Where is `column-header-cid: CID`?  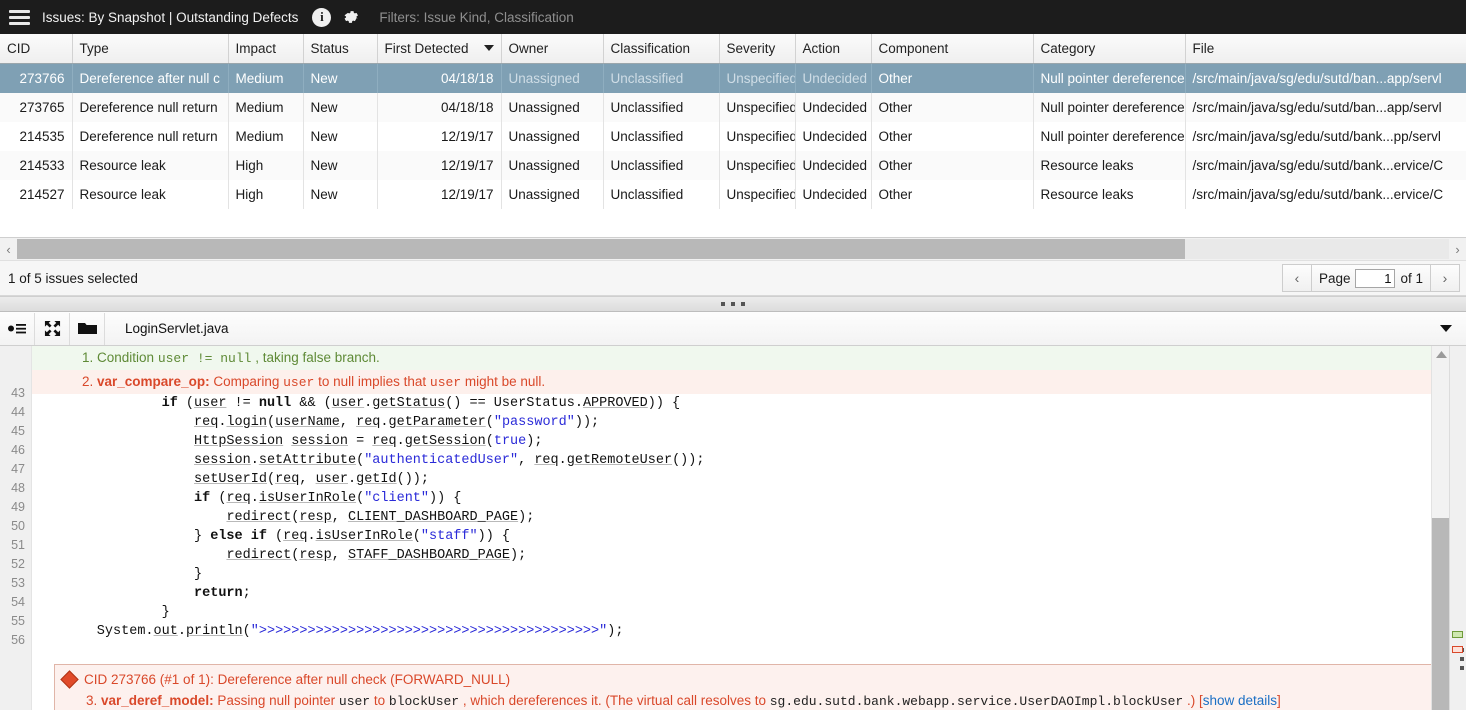 column-header-cid: CID is located at coordinates (36, 49).